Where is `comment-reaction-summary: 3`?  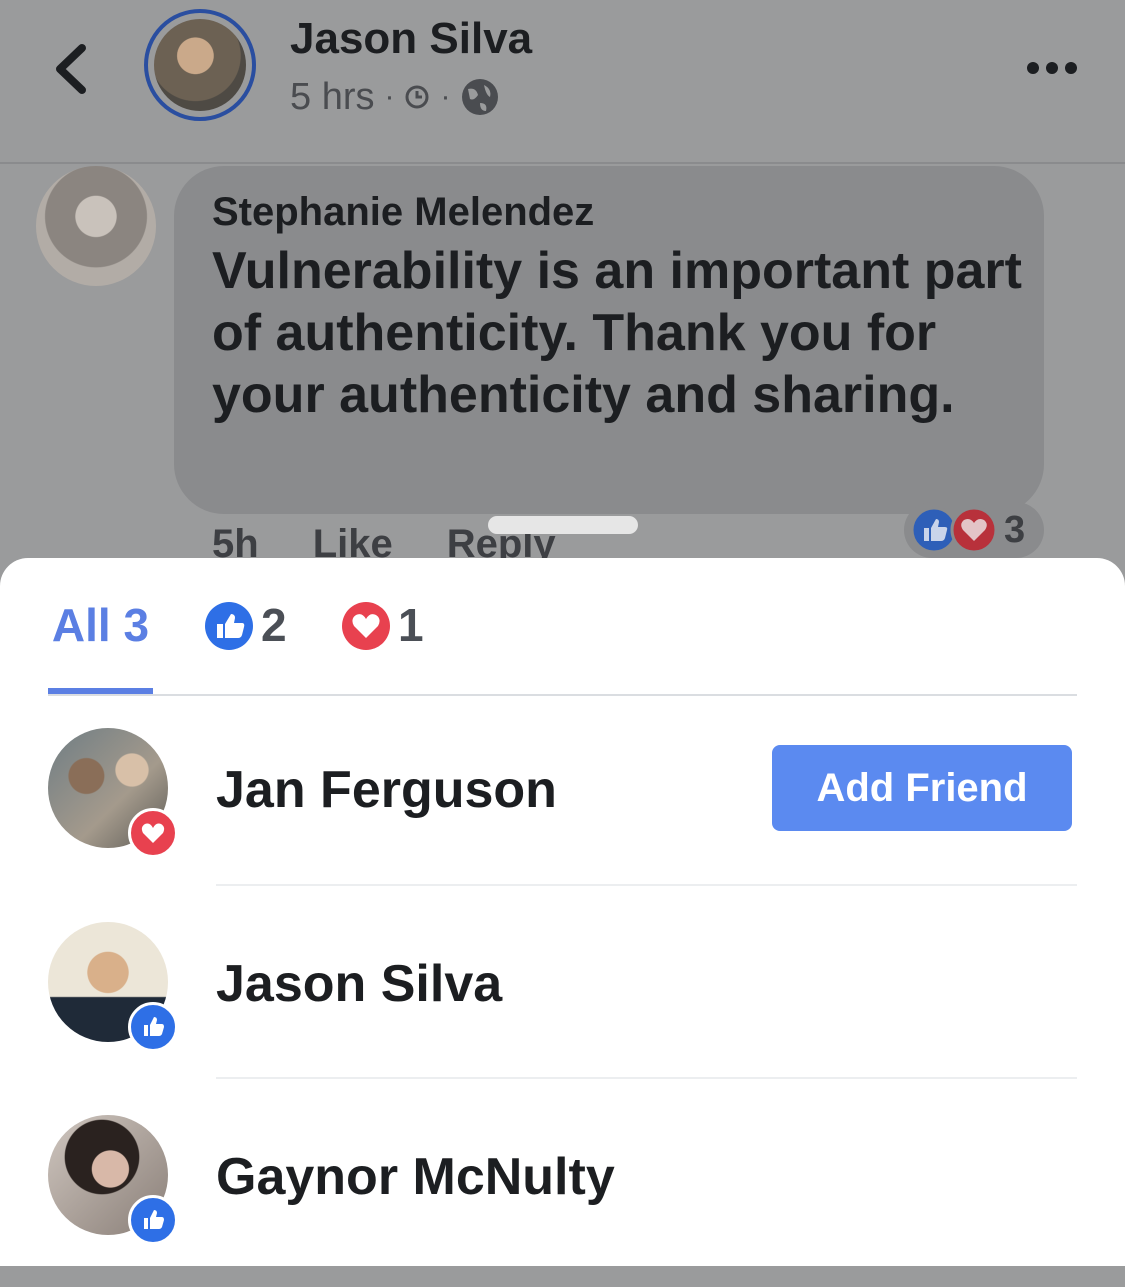
comment-reaction-summary: 3 is located at coordinates (974, 530).